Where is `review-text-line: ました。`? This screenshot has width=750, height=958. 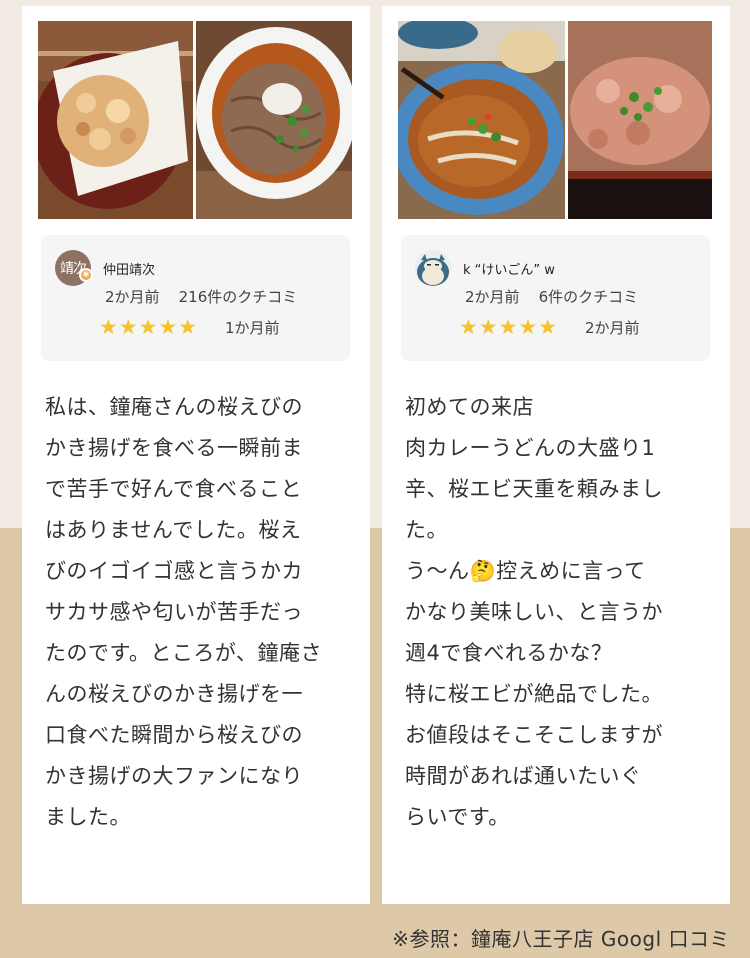
review-text-line: ました。 is located at coordinates (88, 817).